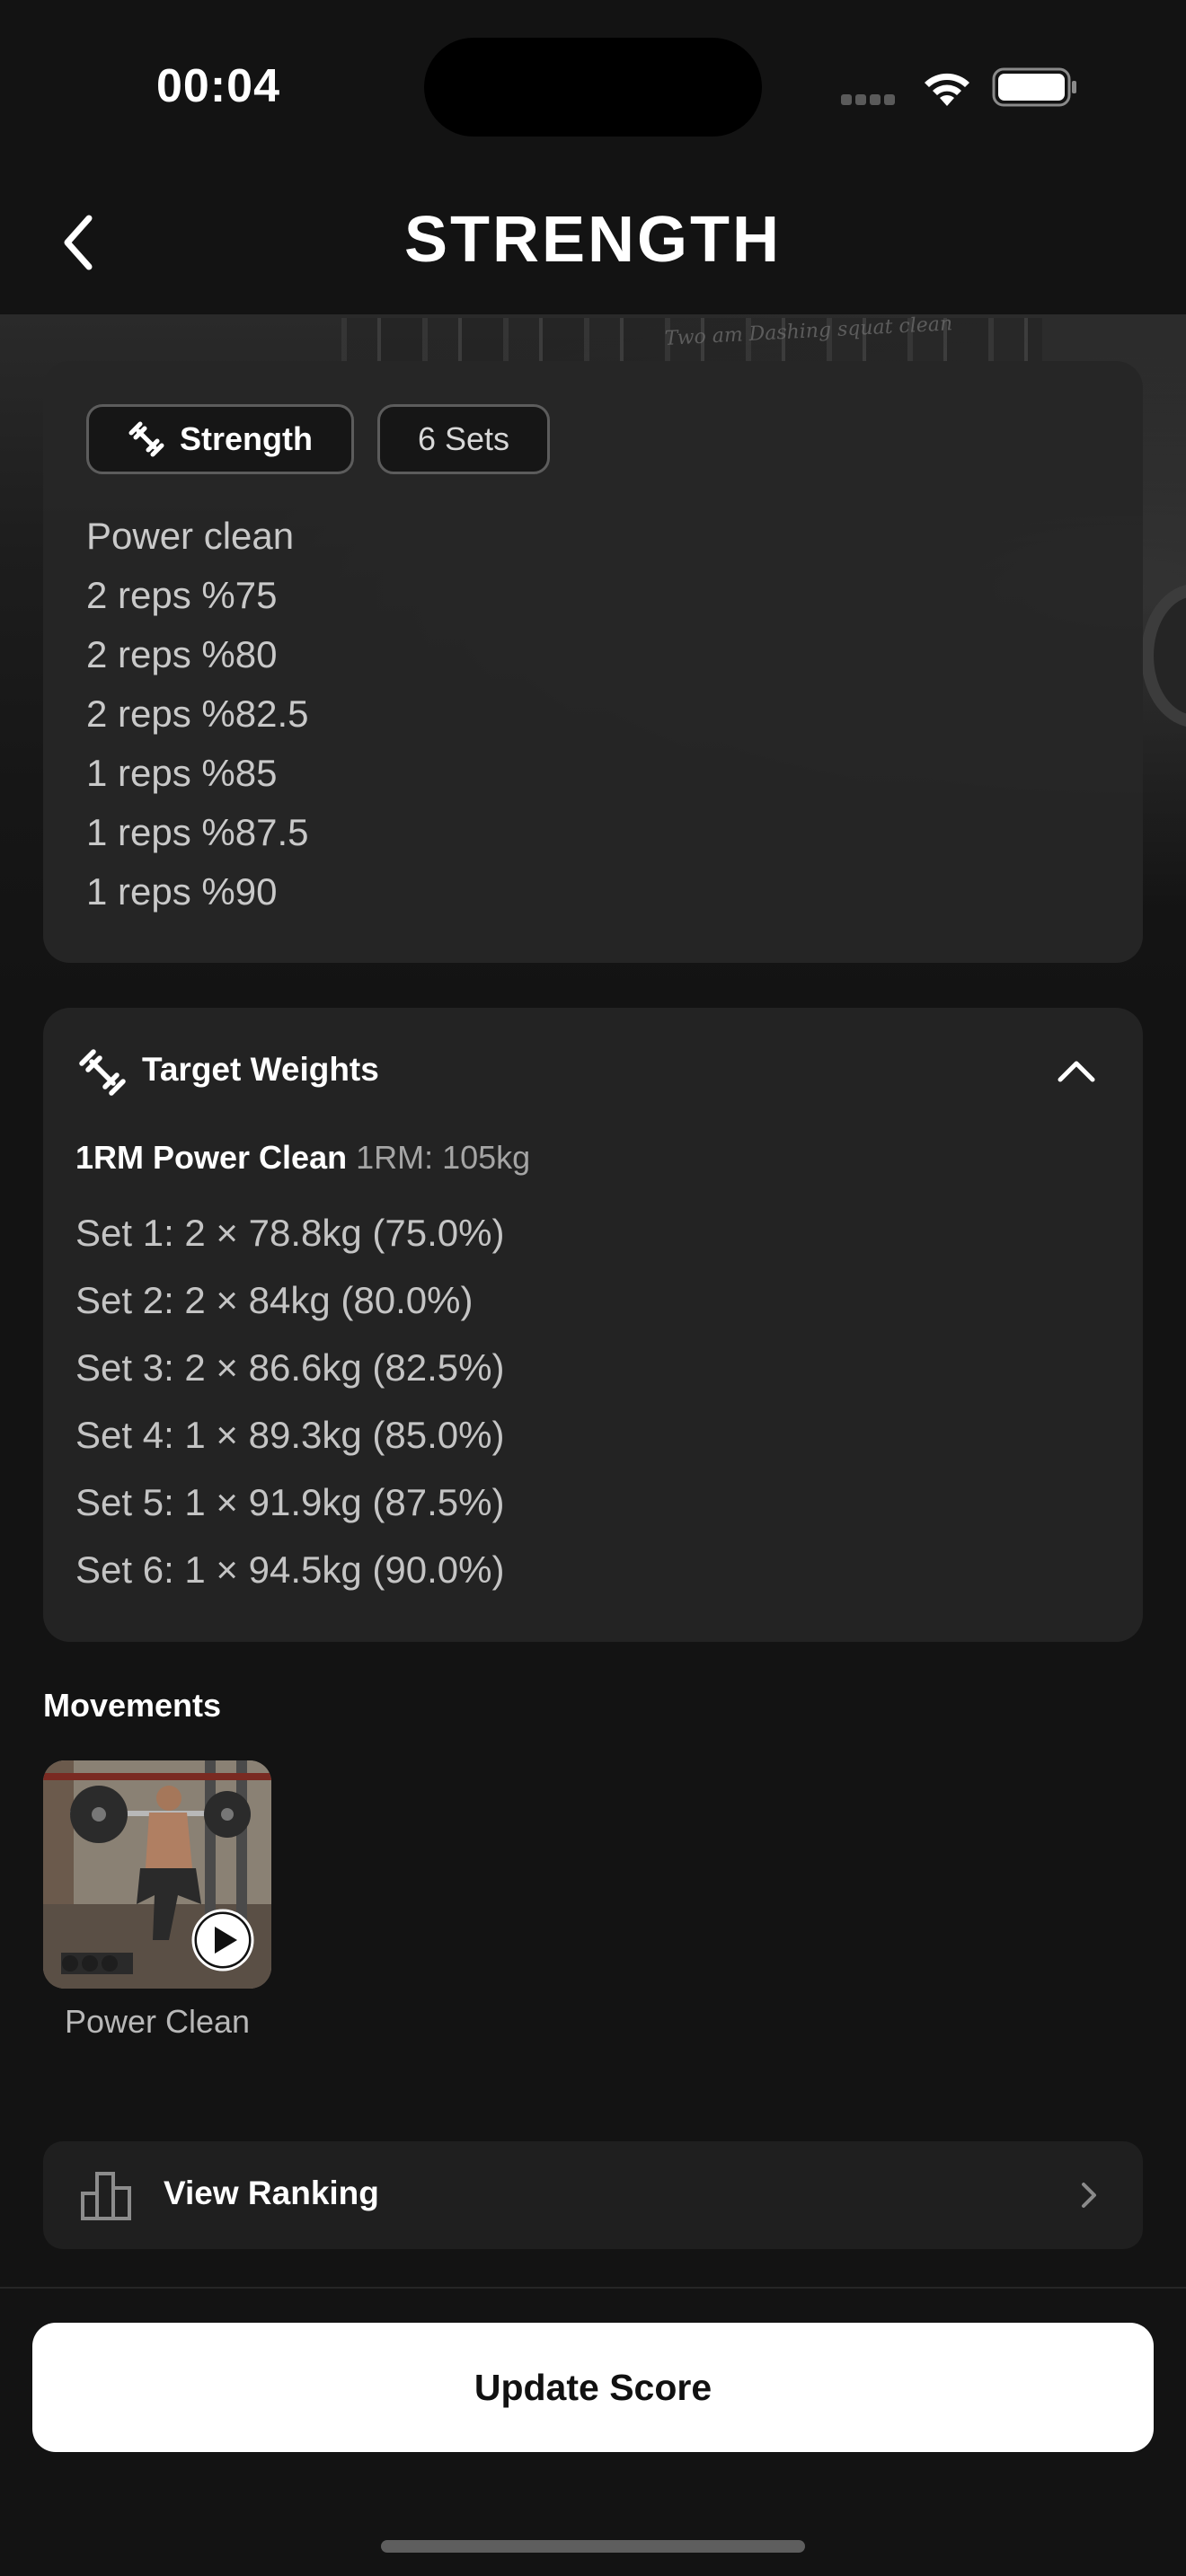 This screenshot has width=1186, height=2576. Describe the element at coordinates (260, 1069) in the screenshot. I see `target-weights-title: Target Weights` at that location.